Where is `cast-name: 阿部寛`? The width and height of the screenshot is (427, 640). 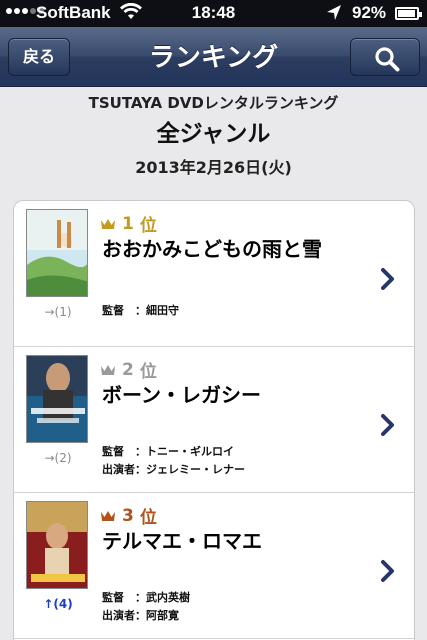 cast-name: 阿部寛 is located at coordinates (162, 615).